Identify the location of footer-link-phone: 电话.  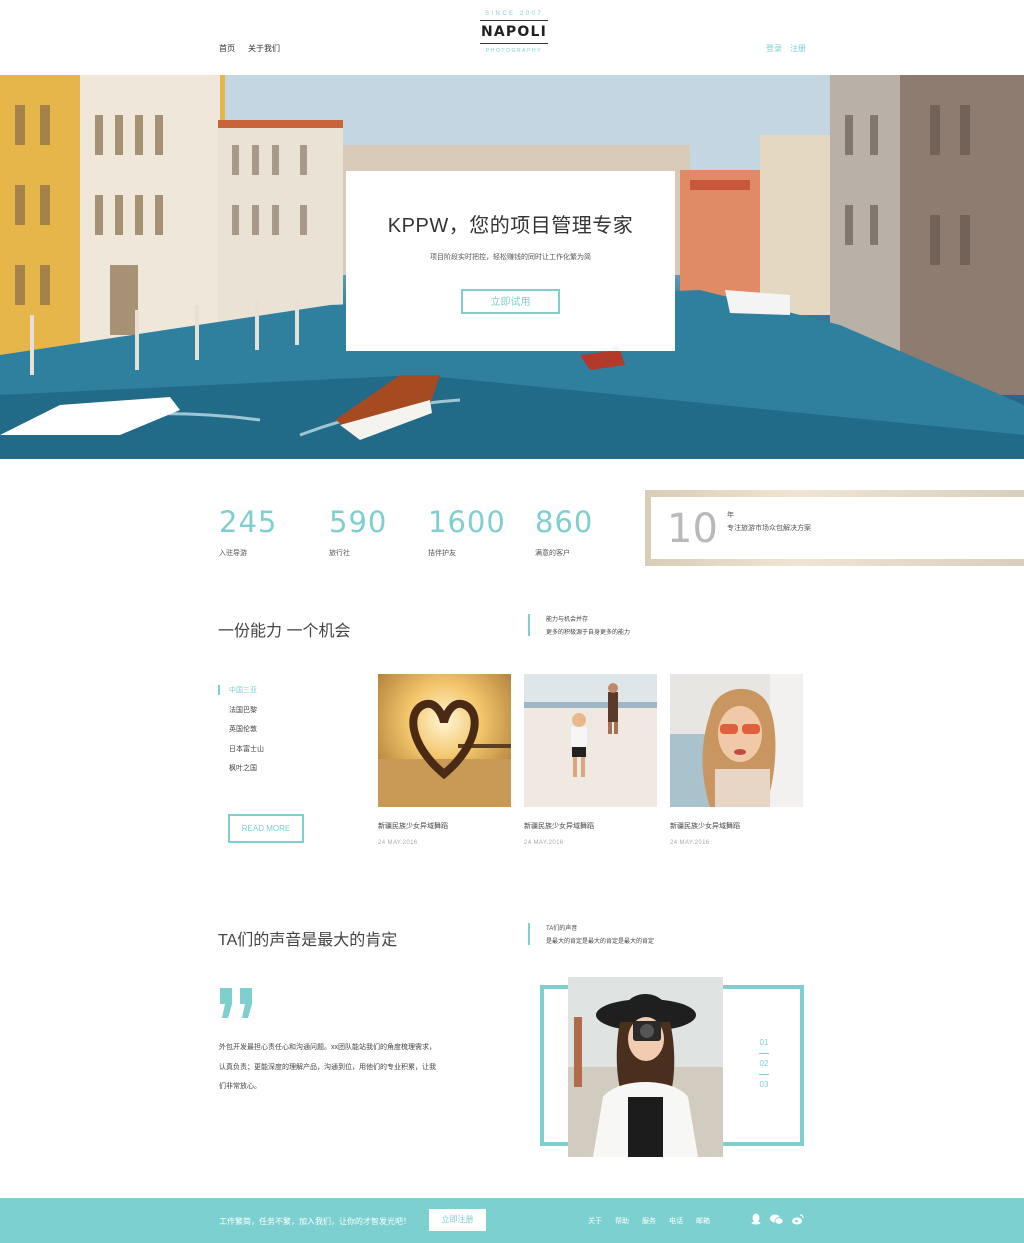
(676, 1221).